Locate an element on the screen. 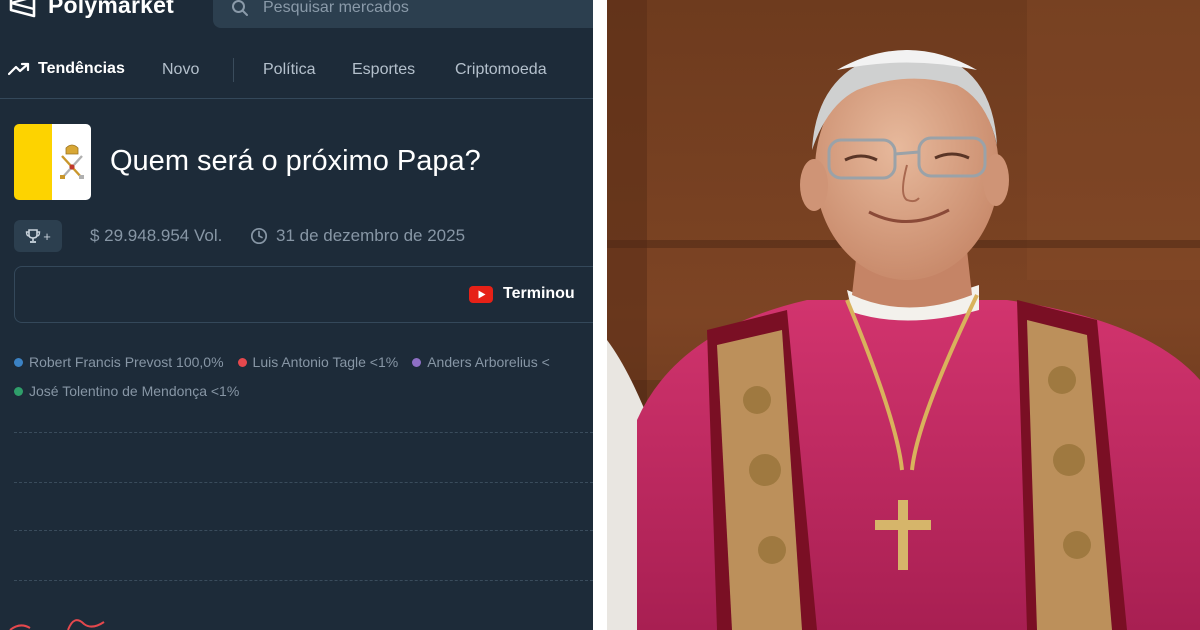  trophy-suffix: + is located at coordinates (47, 236).